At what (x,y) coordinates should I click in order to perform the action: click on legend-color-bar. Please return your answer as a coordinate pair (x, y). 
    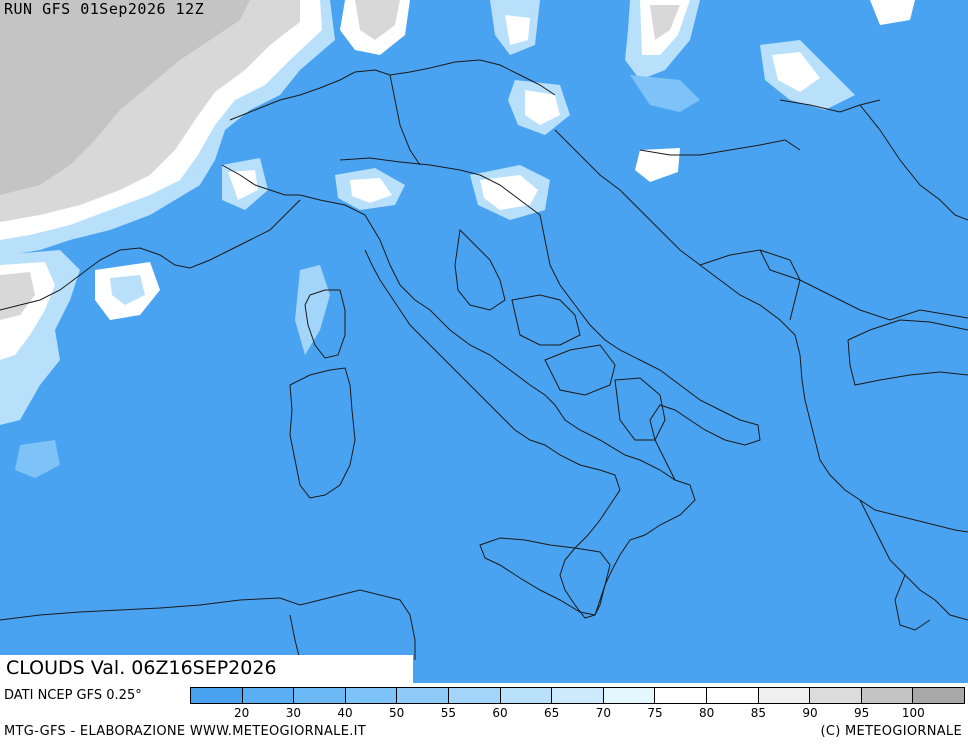
    Looking at the image, I should click on (577, 695).